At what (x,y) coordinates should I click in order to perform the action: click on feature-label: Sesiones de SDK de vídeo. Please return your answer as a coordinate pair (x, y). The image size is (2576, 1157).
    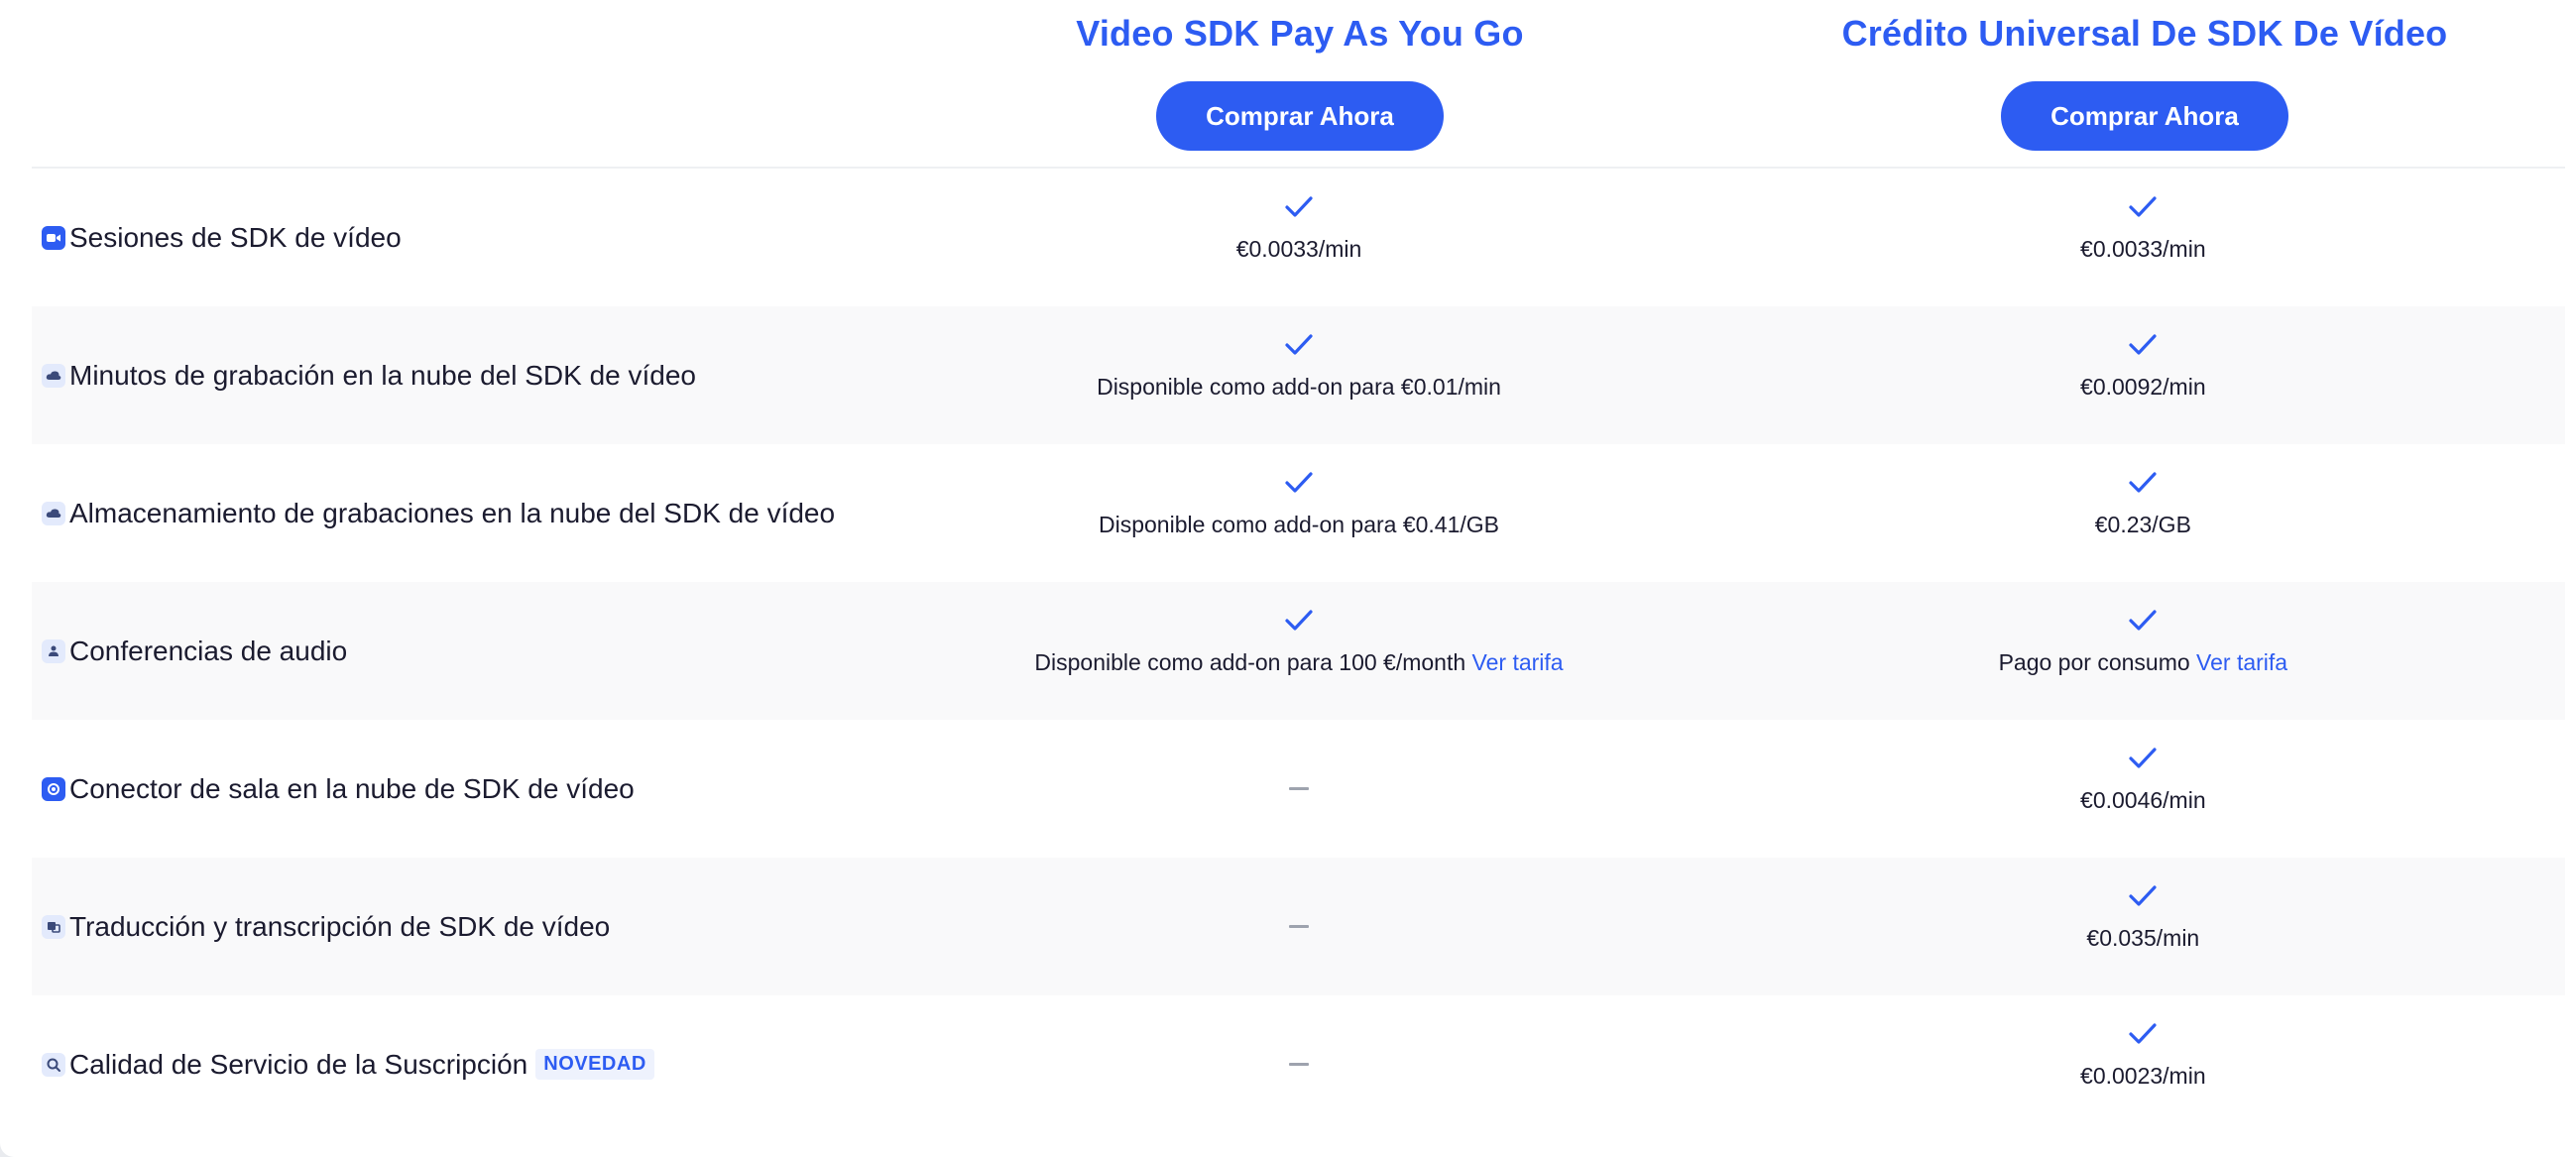
    Looking at the image, I should click on (236, 237).